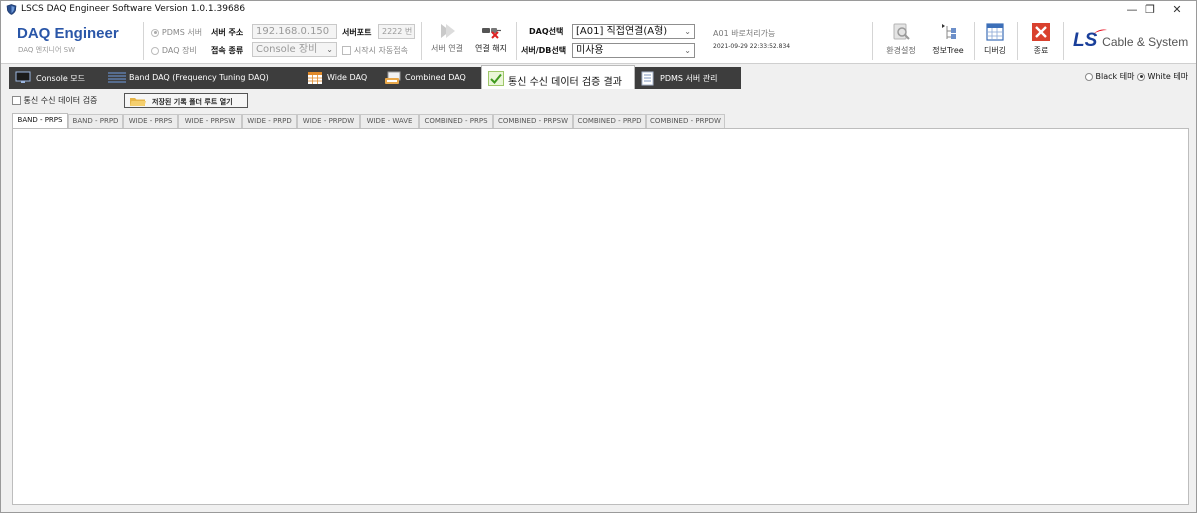  I want to click on db-select-value: 미사용, so click(590, 50).